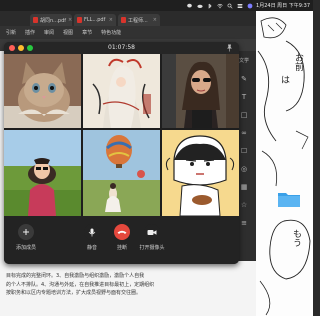 The image size is (320, 316). I want to click on menu-item: 插作, so click(30, 32).